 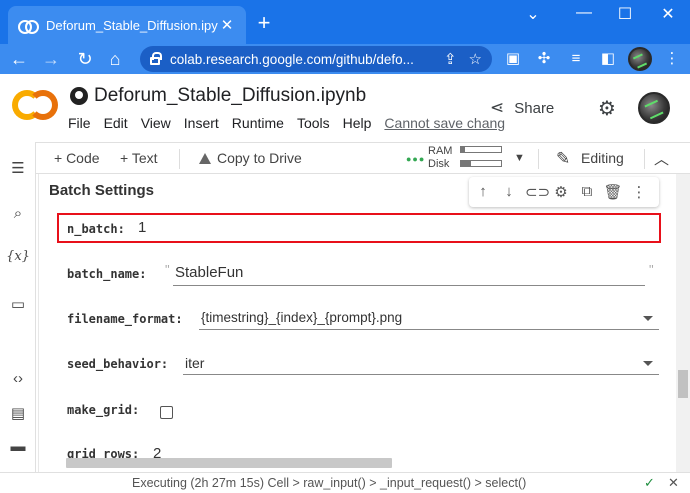 I want to click on cell-toolbar: ↑ ↓ ⊂⊃ ⚙ ⧉ 🗑 ⋮, so click(x=564, y=192).